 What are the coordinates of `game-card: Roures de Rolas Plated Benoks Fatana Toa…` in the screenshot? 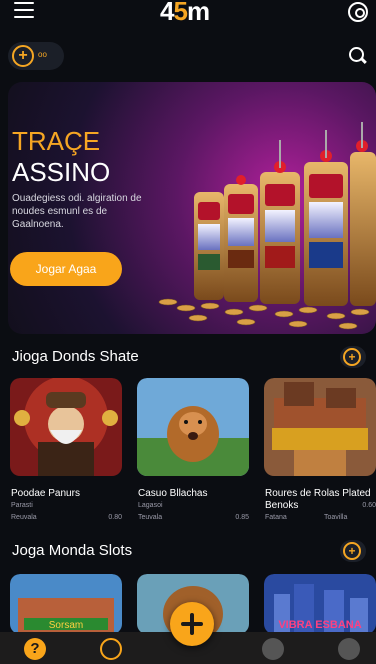 It's located at (320, 452).